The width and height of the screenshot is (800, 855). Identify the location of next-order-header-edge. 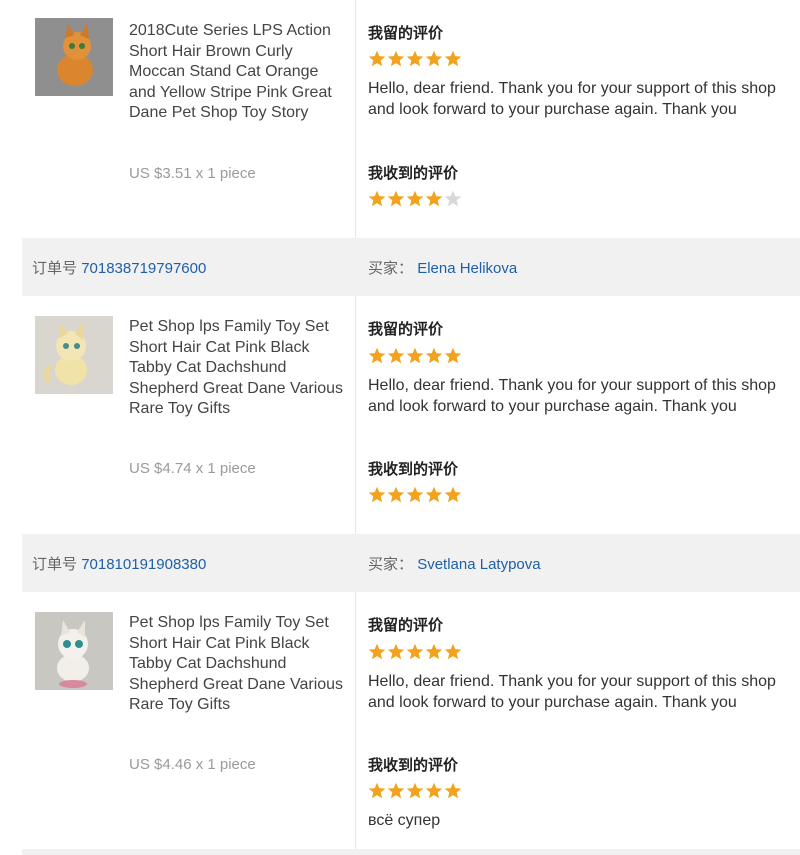
(411, 852).